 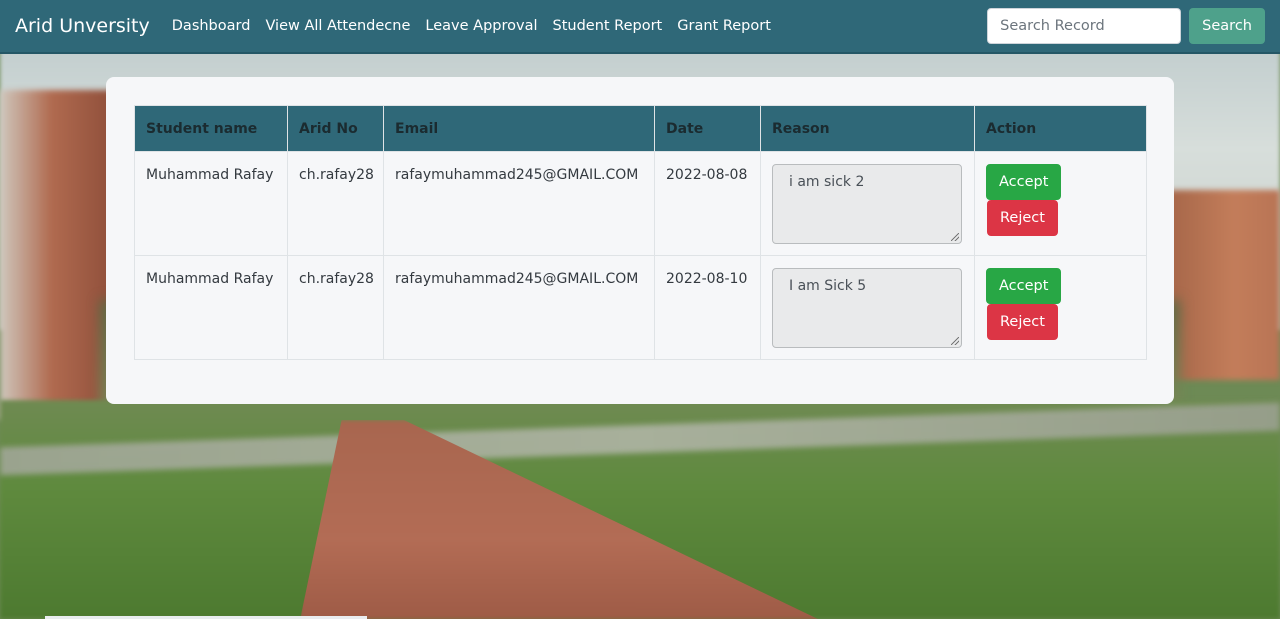 I want to click on nav-link-dashboard: Dashboard, so click(x=211, y=26).